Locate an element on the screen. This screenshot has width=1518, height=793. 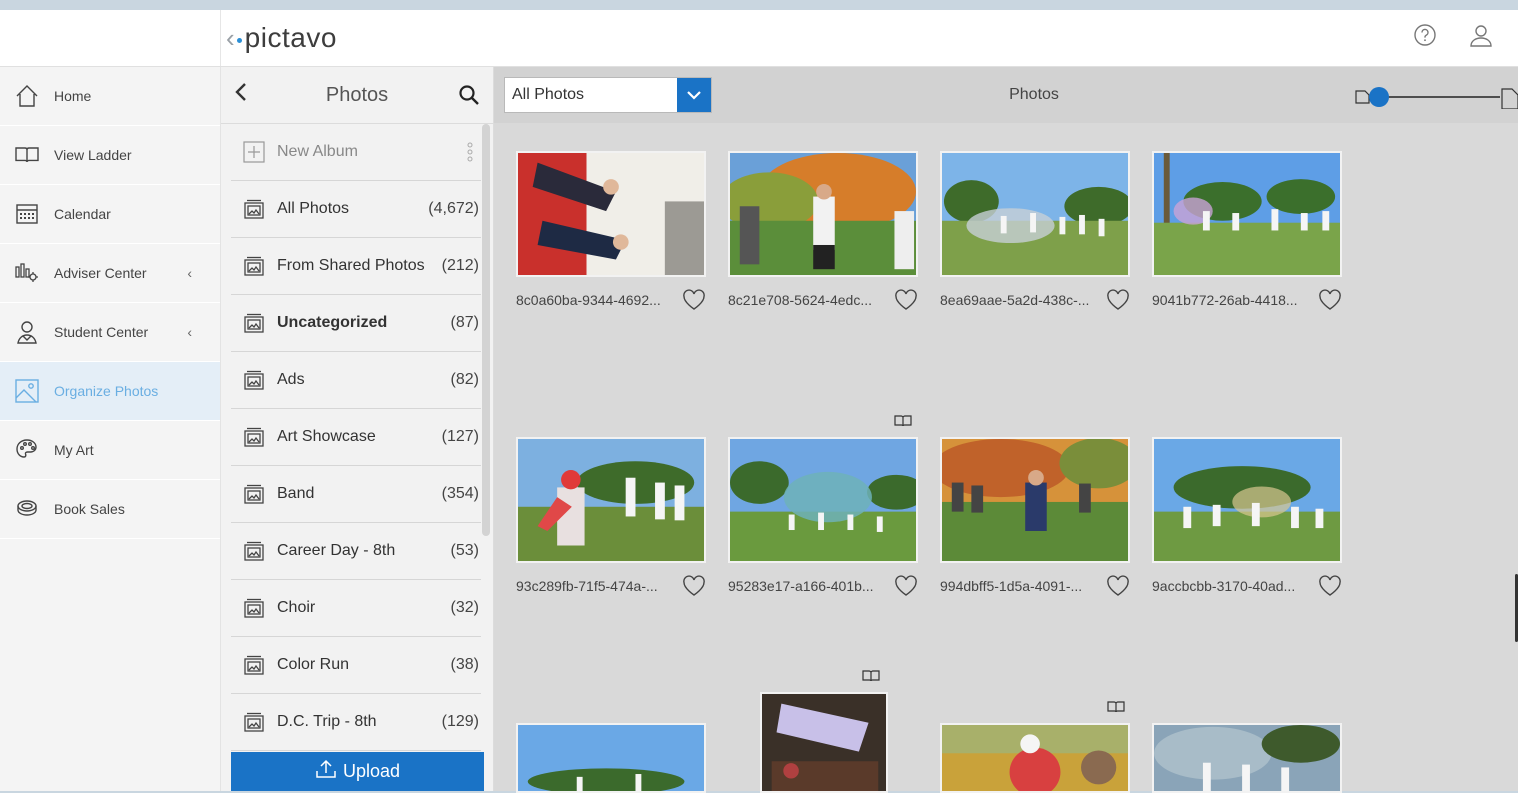
sidebar-item-calendar: Calendar is located at coordinates (110, 214).